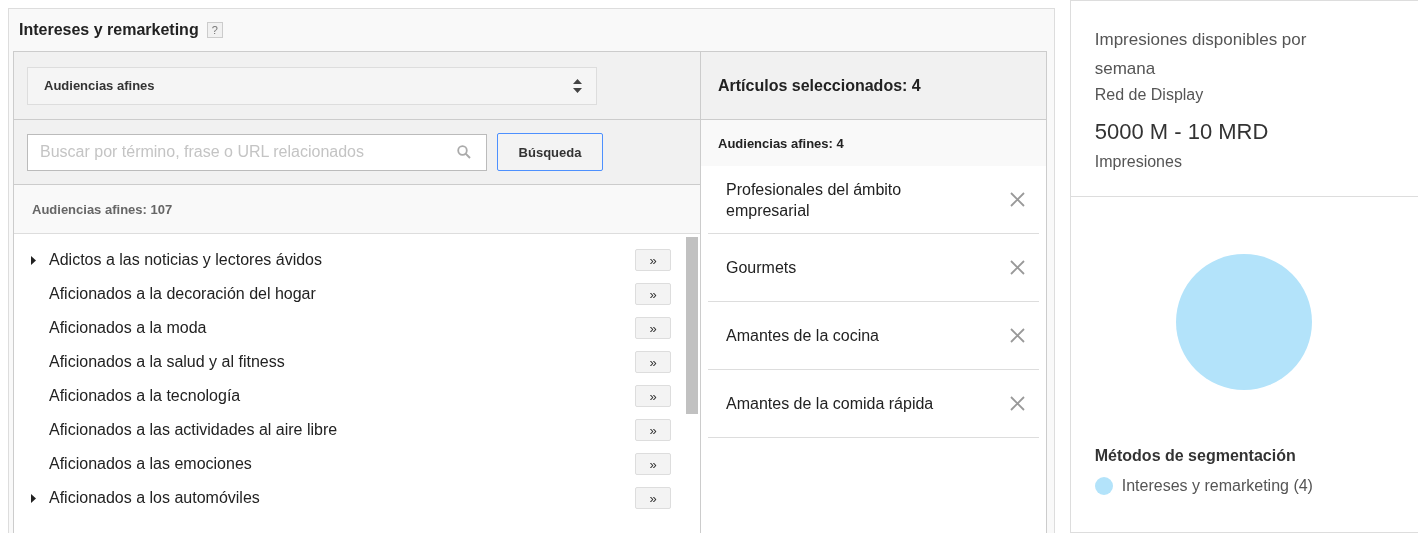 Image resolution: width=1418 pixels, height=533 pixels. What do you see at coordinates (342, 430) in the screenshot?
I see `audience-item: Aficionados a las actividades al aire libre` at bounding box center [342, 430].